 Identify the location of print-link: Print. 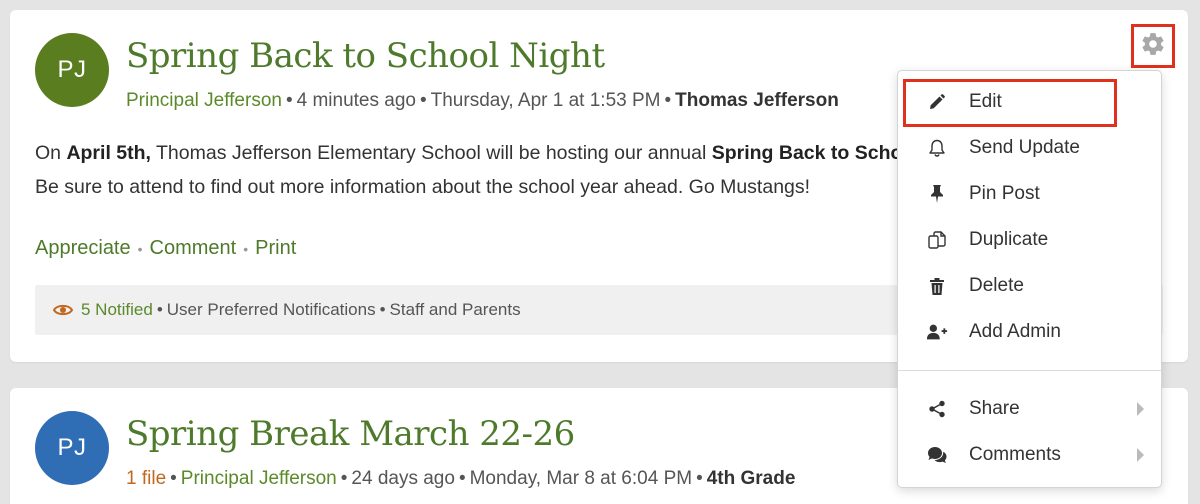
(275, 248).